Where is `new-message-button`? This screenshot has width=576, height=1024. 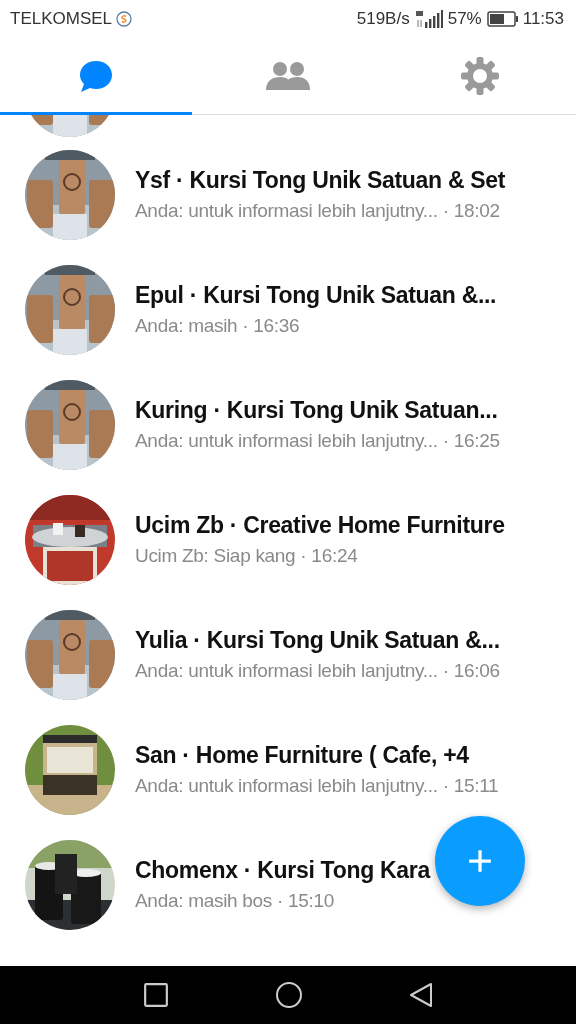
new-message-button is located at coordinates (480, 861).